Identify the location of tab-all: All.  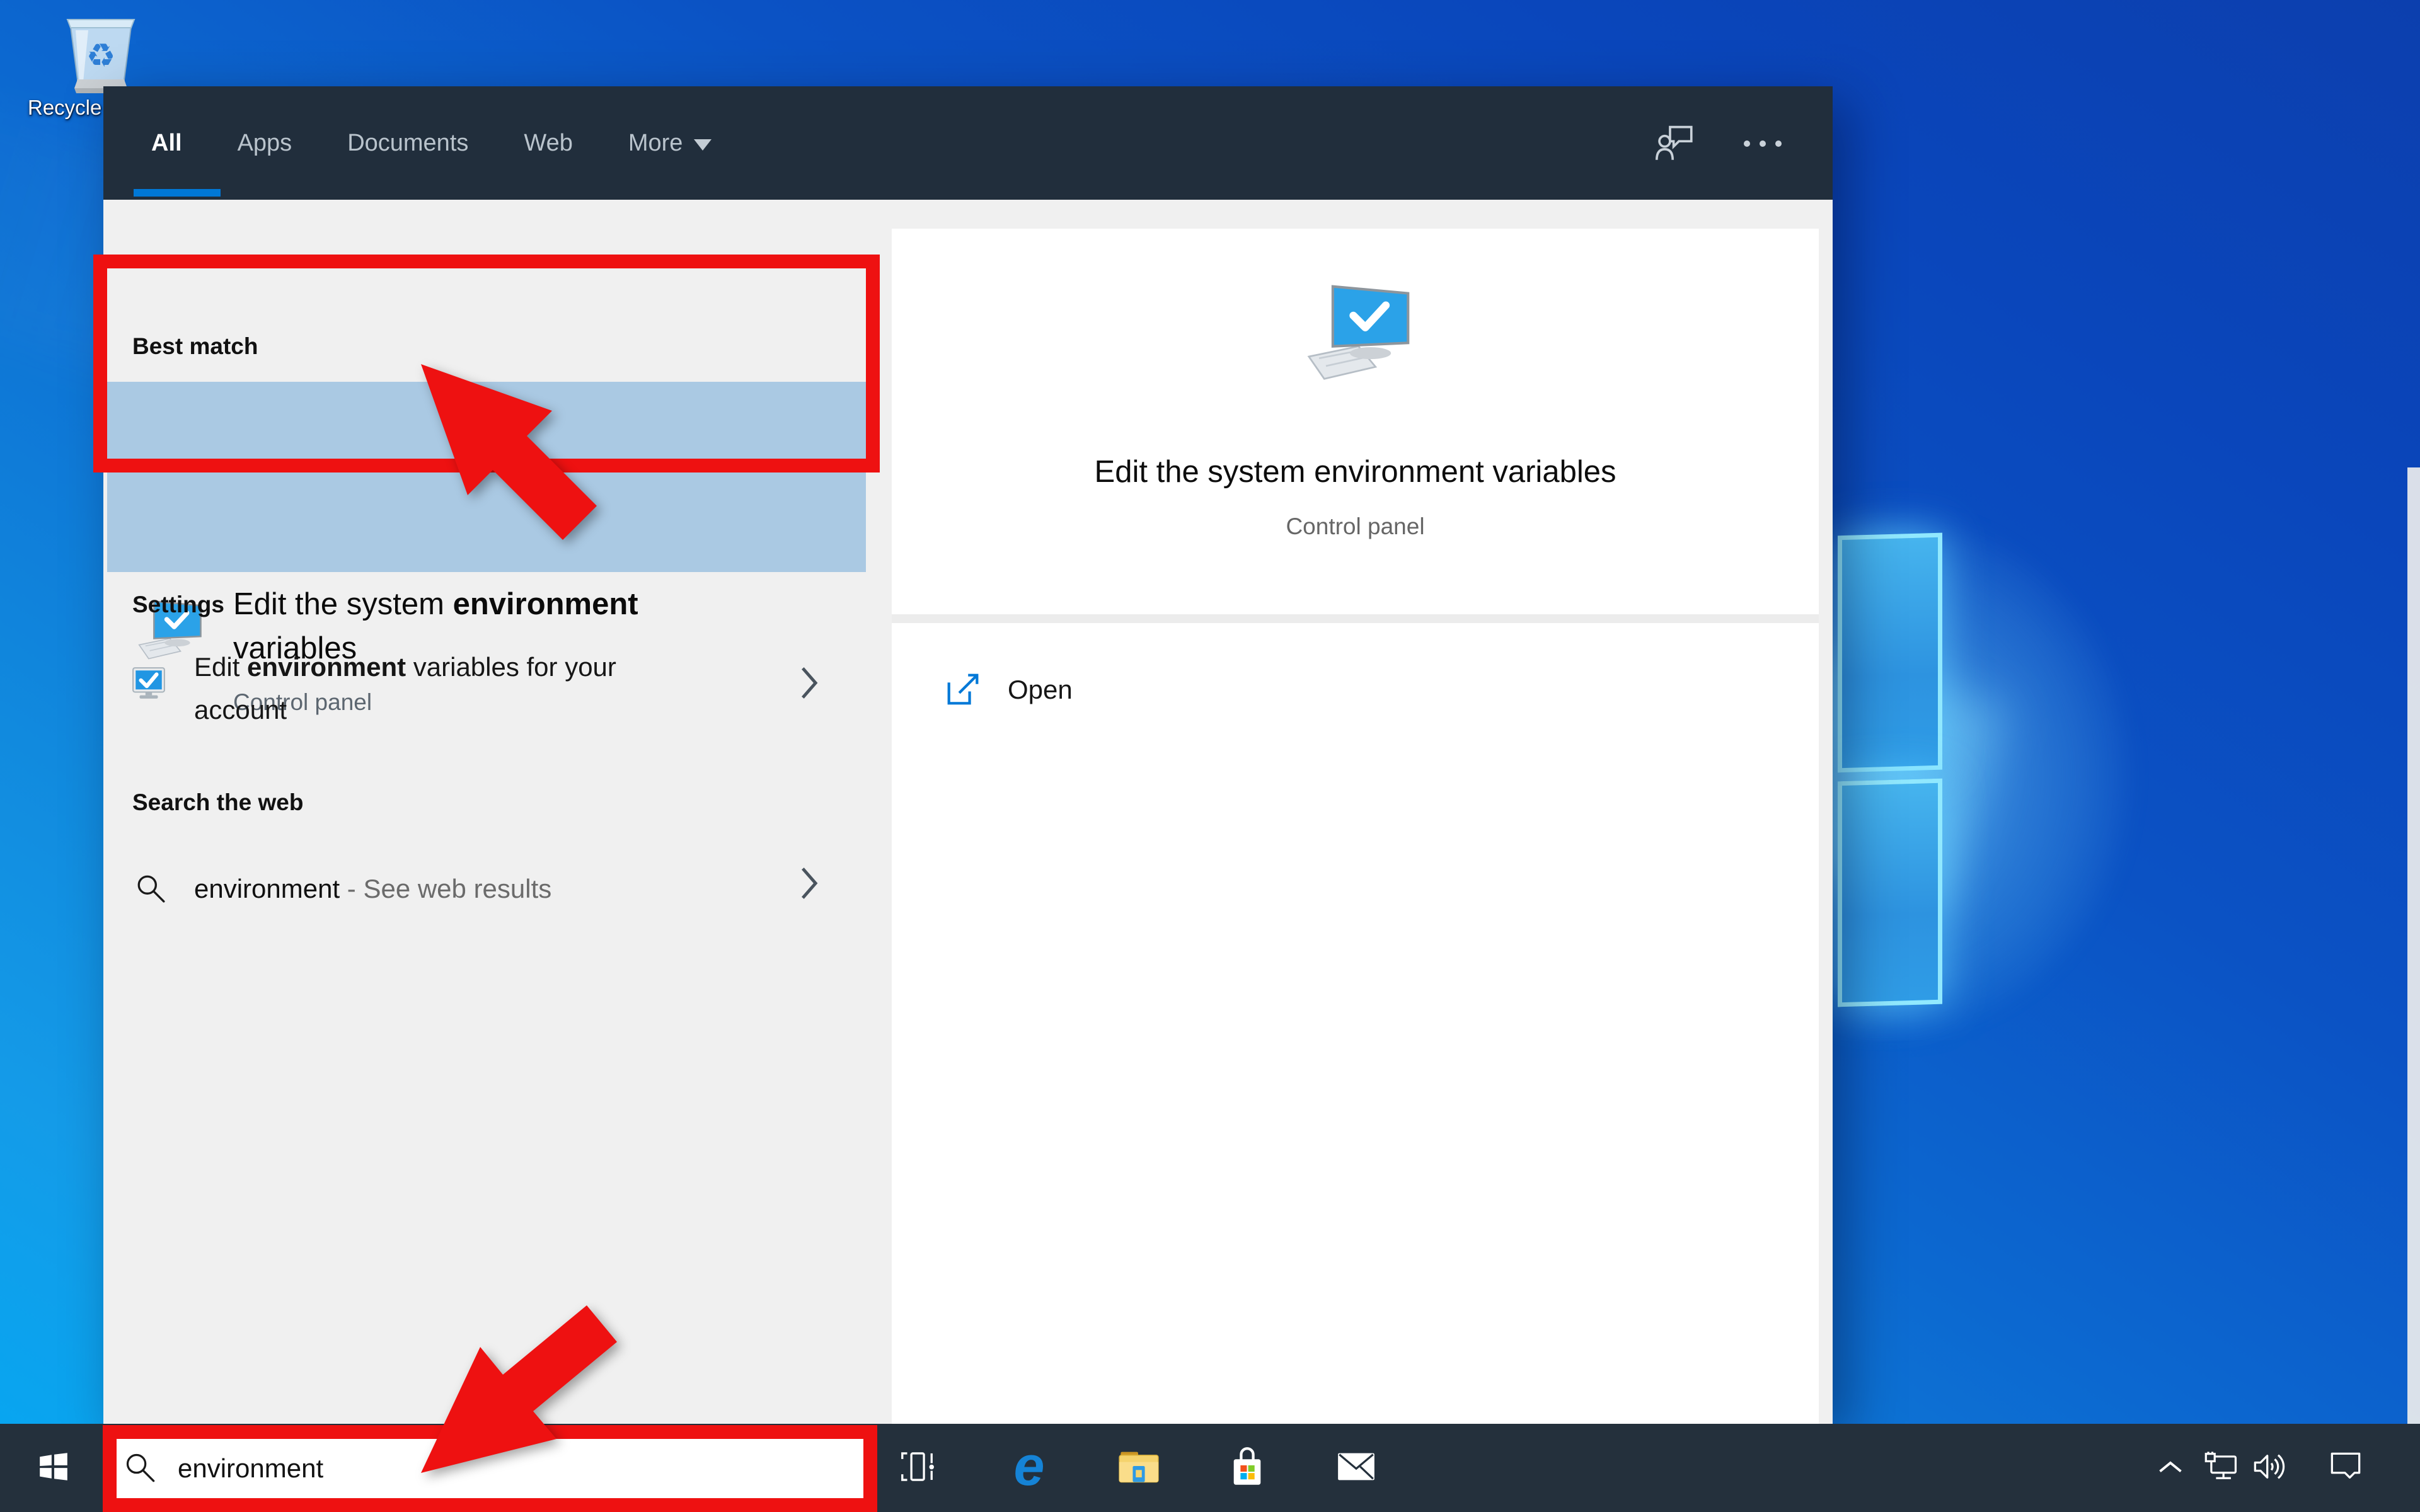
(166, 143).